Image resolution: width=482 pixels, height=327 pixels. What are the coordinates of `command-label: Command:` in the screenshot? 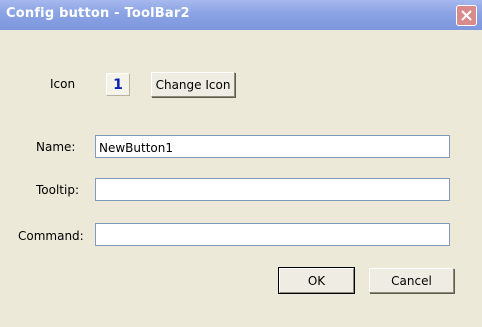 It's located at (51, 236).